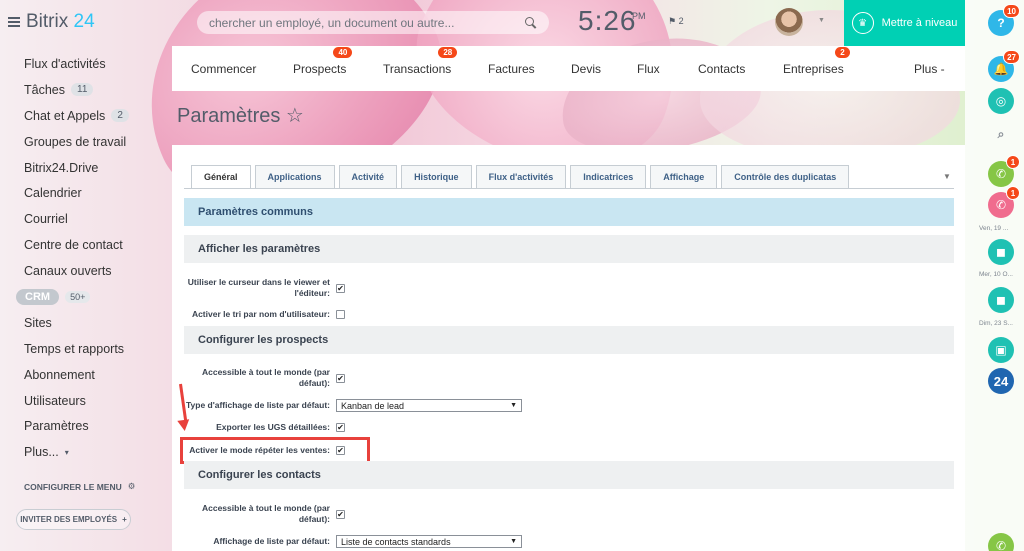  Describe the element at coordinates (340, 288) in the screenshot. I see `cursor-viewer-checkbox: ✔` at that location.